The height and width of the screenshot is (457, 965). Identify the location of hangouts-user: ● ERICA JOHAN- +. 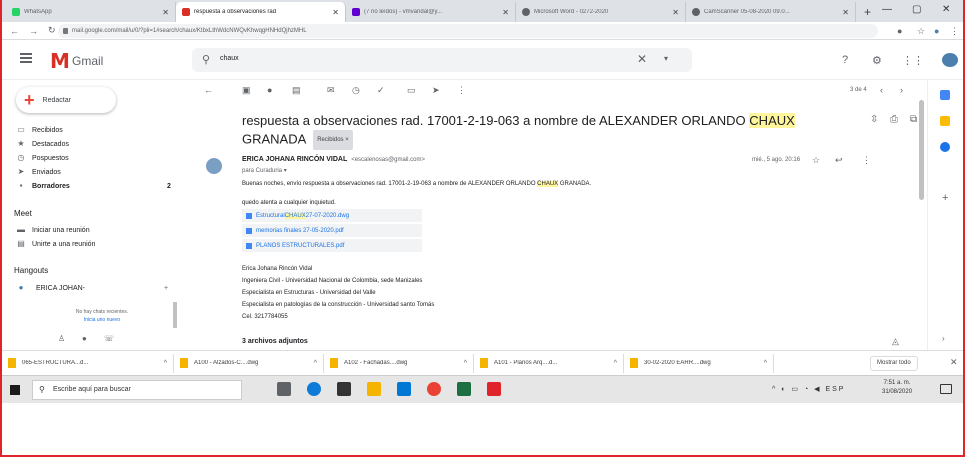
(92, 288).